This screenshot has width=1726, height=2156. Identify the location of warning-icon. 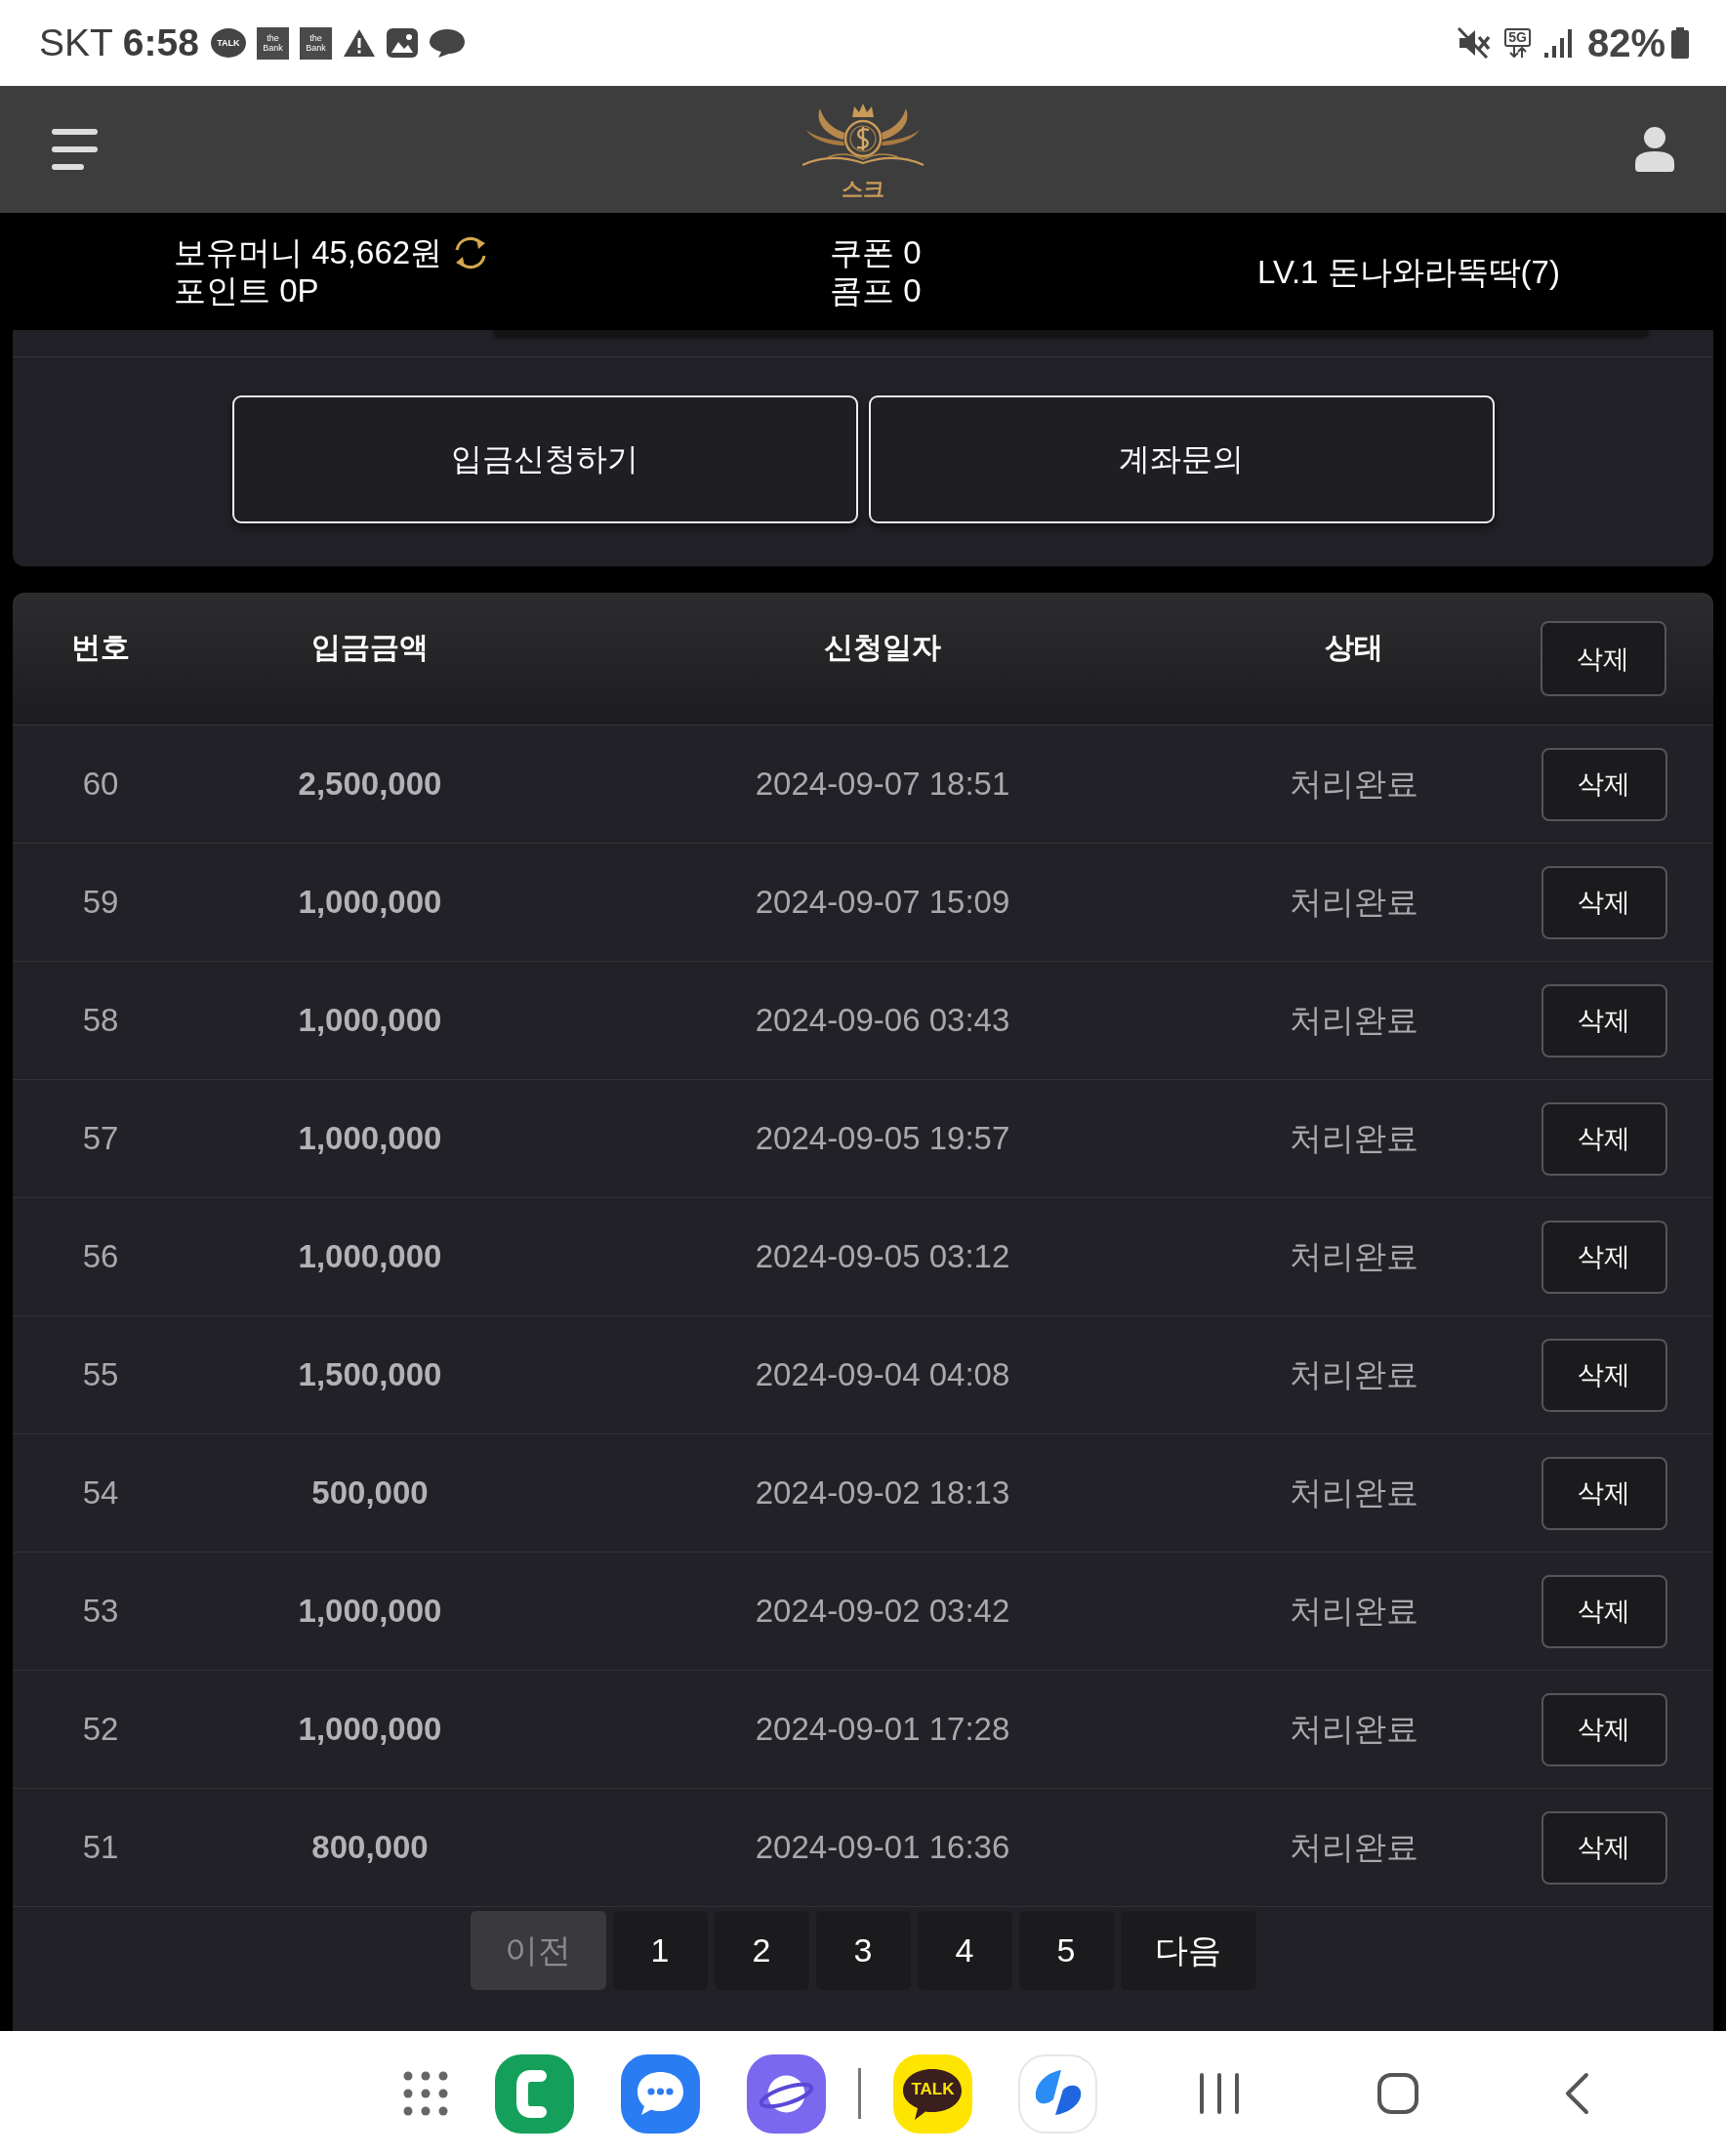
(359, 43).